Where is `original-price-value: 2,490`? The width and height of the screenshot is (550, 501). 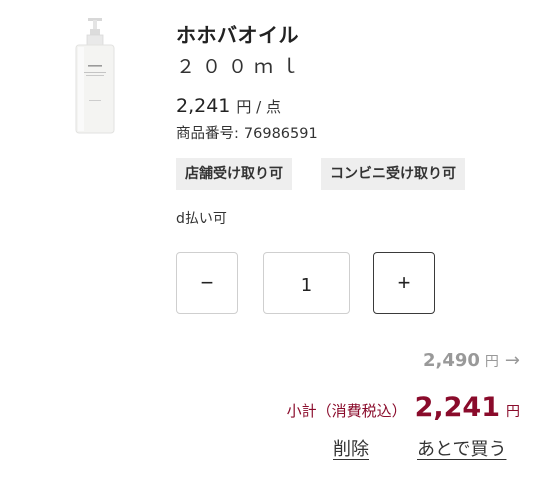 original-price-value: 2,490 is located at coordinates (451, 360).